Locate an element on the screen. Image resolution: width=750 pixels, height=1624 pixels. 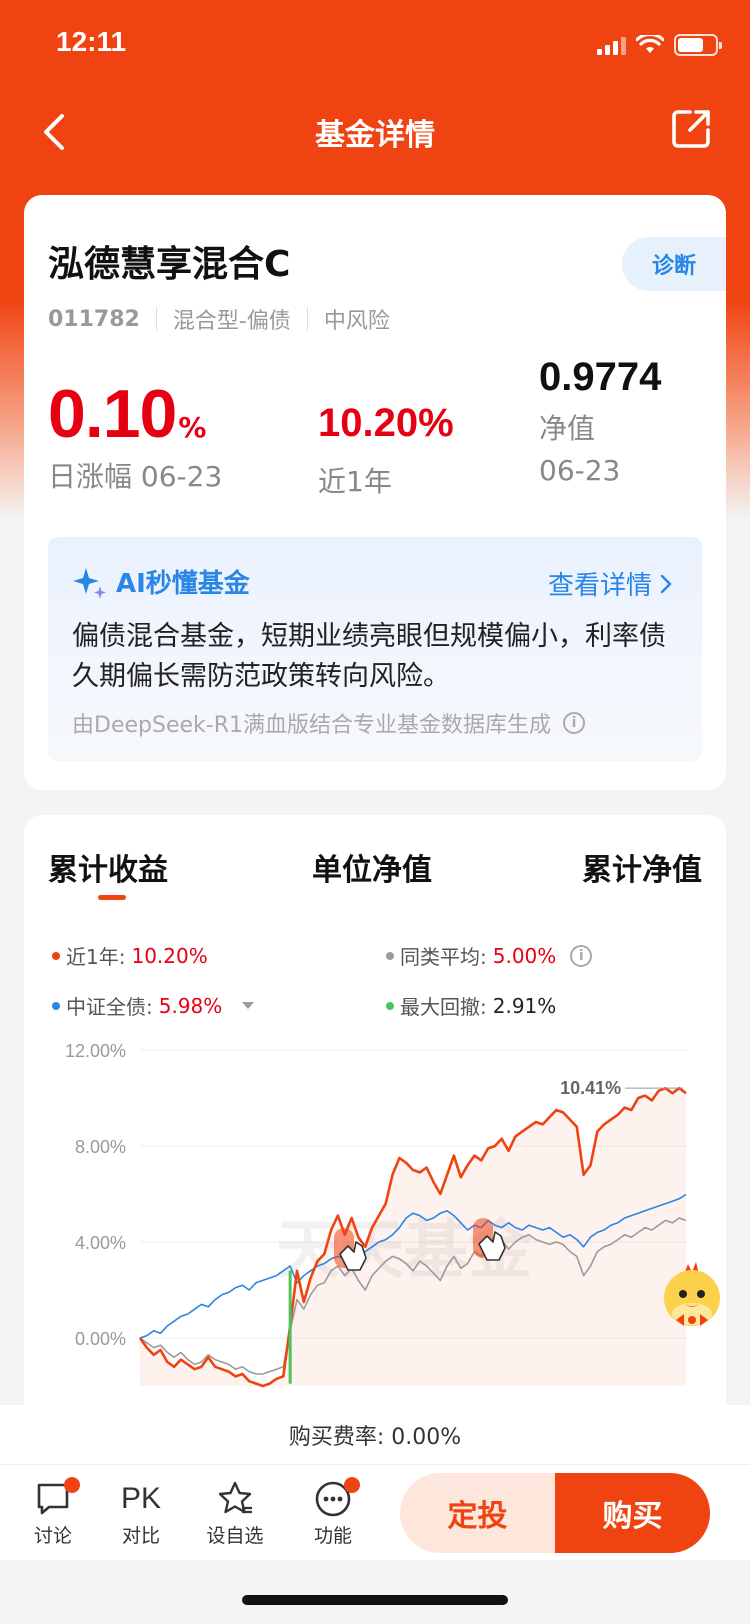
auto-invest-button: 定投 is located at coordinates (477, 1513).